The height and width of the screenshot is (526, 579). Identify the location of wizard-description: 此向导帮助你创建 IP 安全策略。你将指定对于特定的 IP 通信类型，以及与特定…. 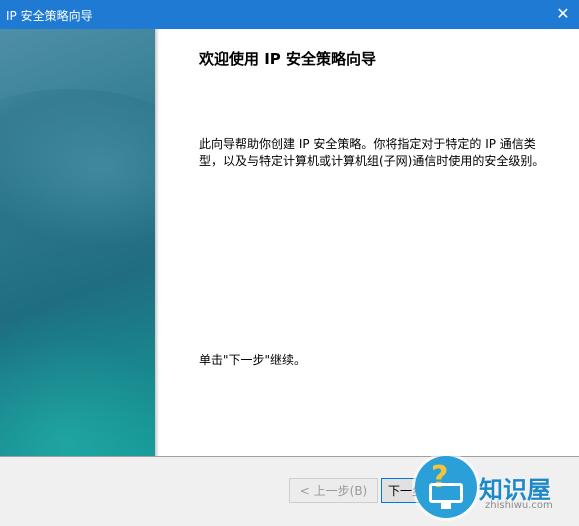
(372, 152).